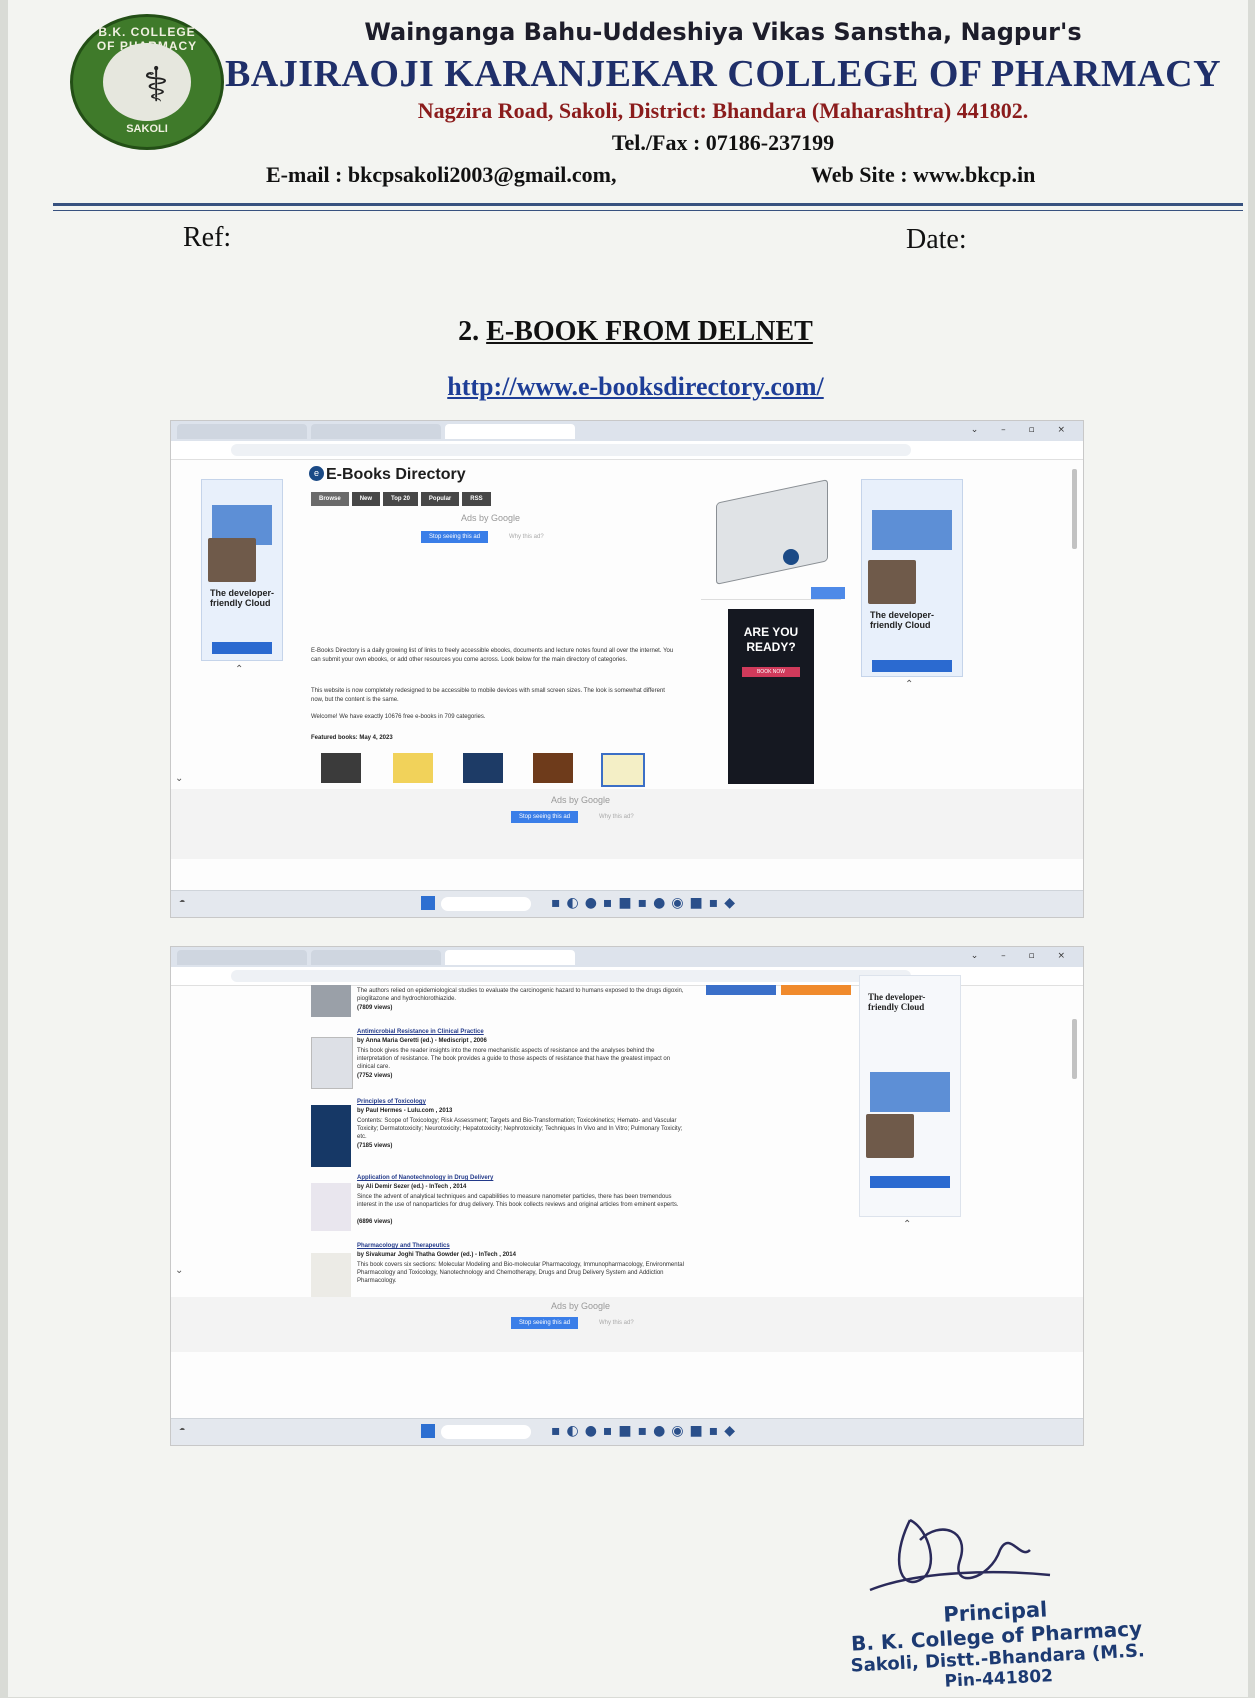 The height and width of the screenshot is (1698, 1255). Describe the element at coordinates (772, 532) in the screenshot. I see `open-book-image` at that location.